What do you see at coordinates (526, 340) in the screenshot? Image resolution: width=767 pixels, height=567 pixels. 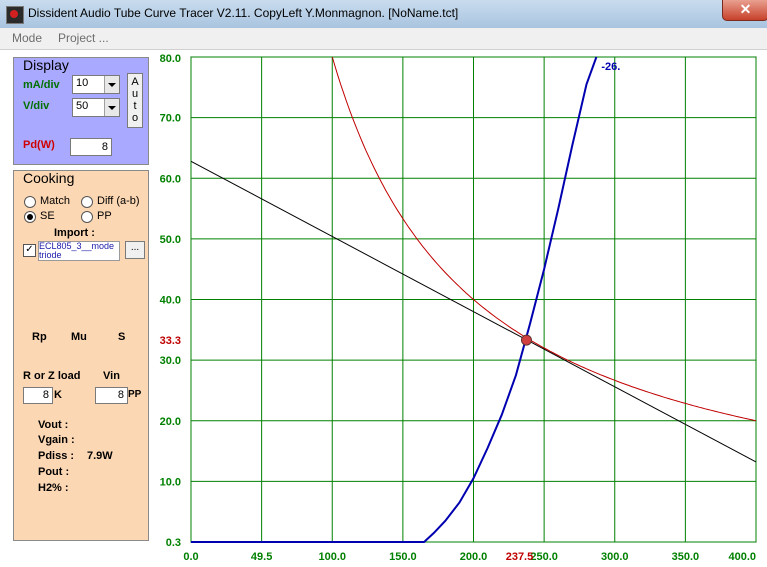 I see `operating-point-marker` at bounding box center [526, 340].